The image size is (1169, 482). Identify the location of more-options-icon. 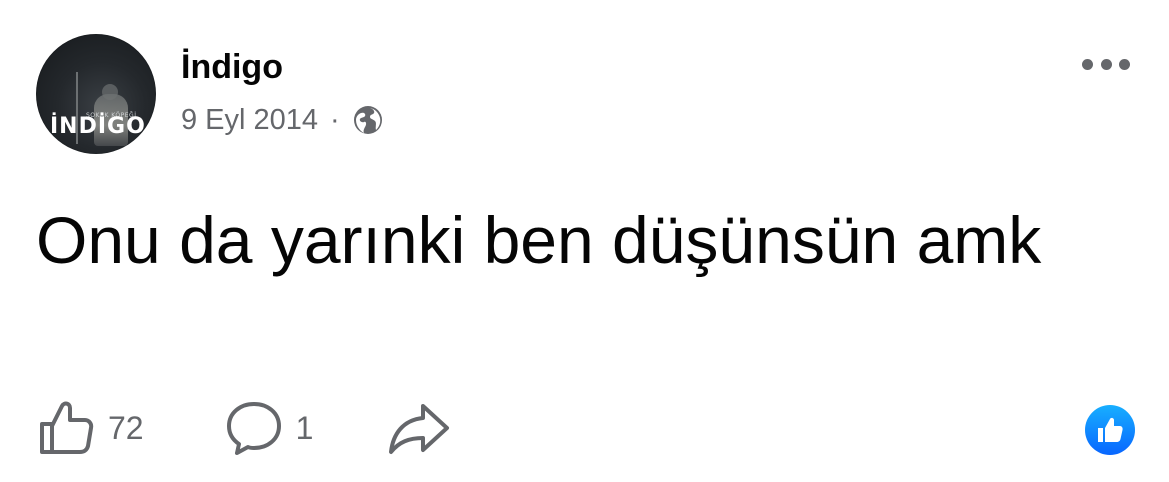
(1106, 64).